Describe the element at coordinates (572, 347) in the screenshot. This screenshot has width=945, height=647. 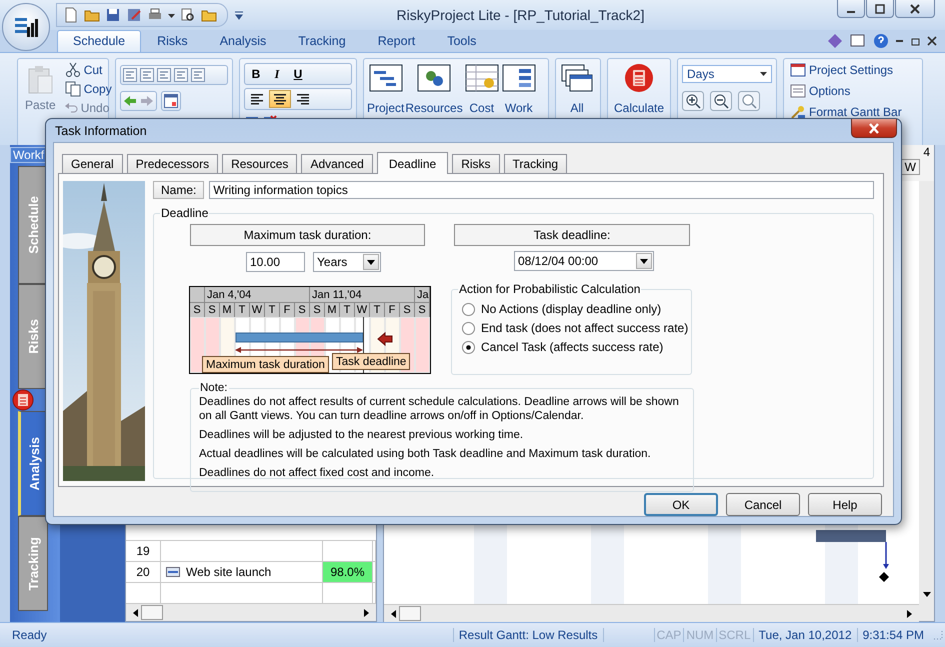
I see `option-label: Cancel Task (affects success rate)` at that location.